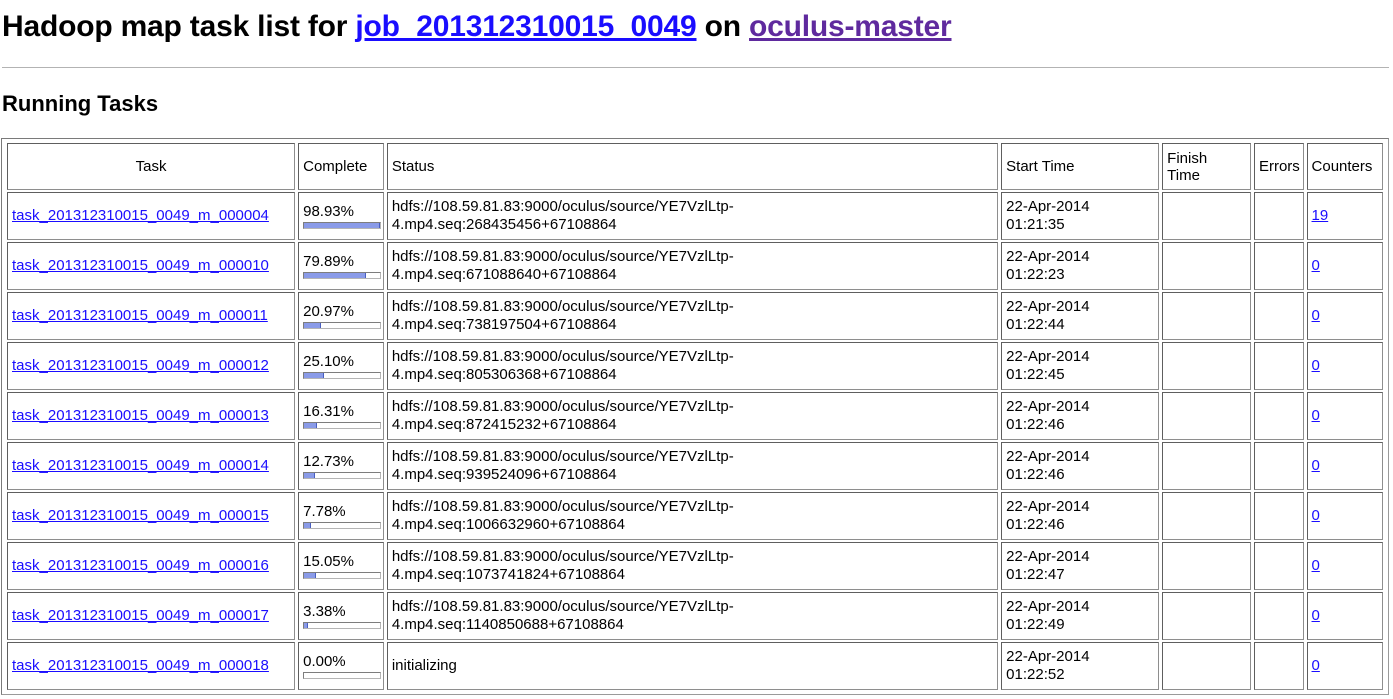 The image size is (1393, 699). I want to click on complete-percent: 3.38%, so click(324, 611).